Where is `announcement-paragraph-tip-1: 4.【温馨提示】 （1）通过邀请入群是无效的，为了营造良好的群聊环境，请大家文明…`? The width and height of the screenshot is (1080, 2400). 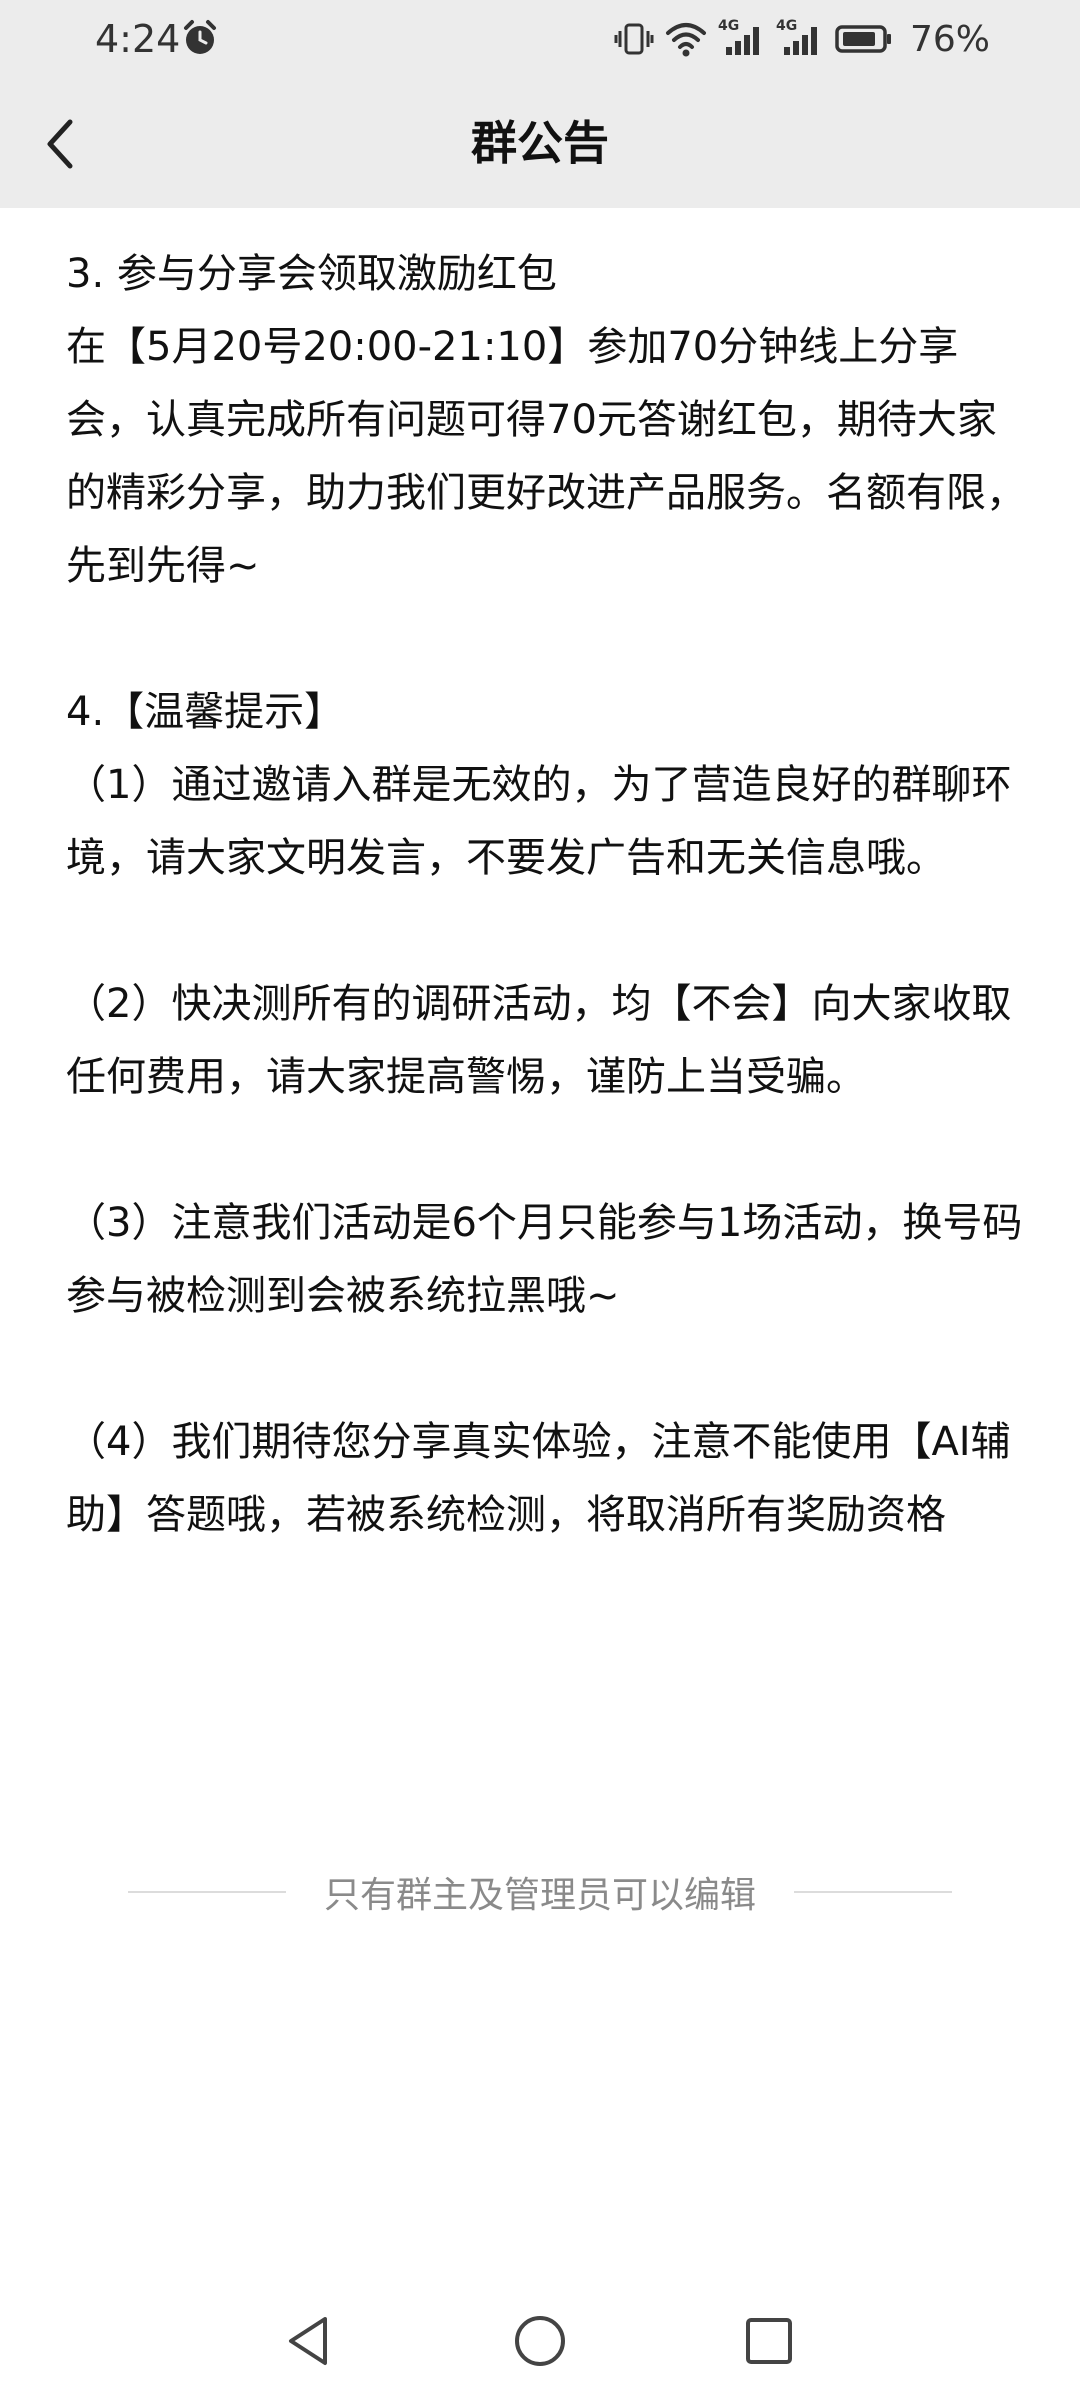
announcement-paragraph-tip-1: 4.【温馨提示】 （1）通过邀请入群是无效的，为了营造良好的群聊环境，请大家文明… is located at coordinates (539, 785).